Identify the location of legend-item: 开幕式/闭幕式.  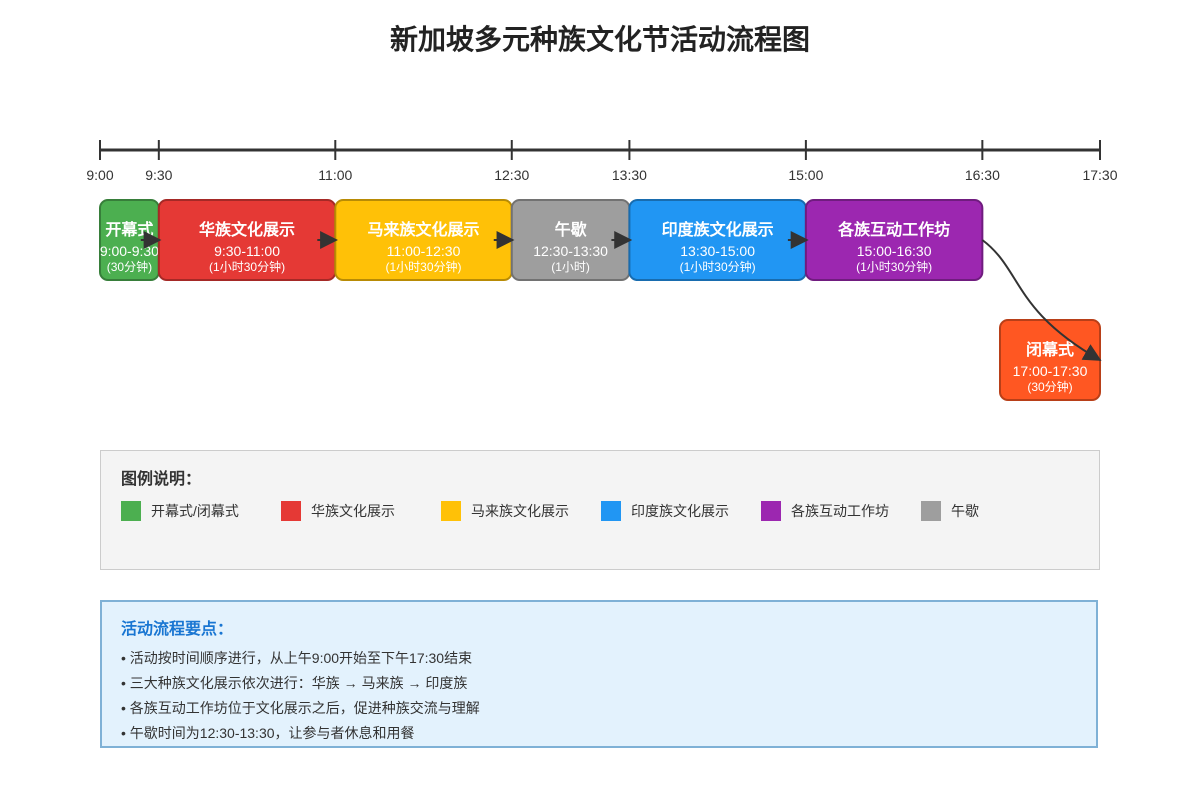
(180, 511).